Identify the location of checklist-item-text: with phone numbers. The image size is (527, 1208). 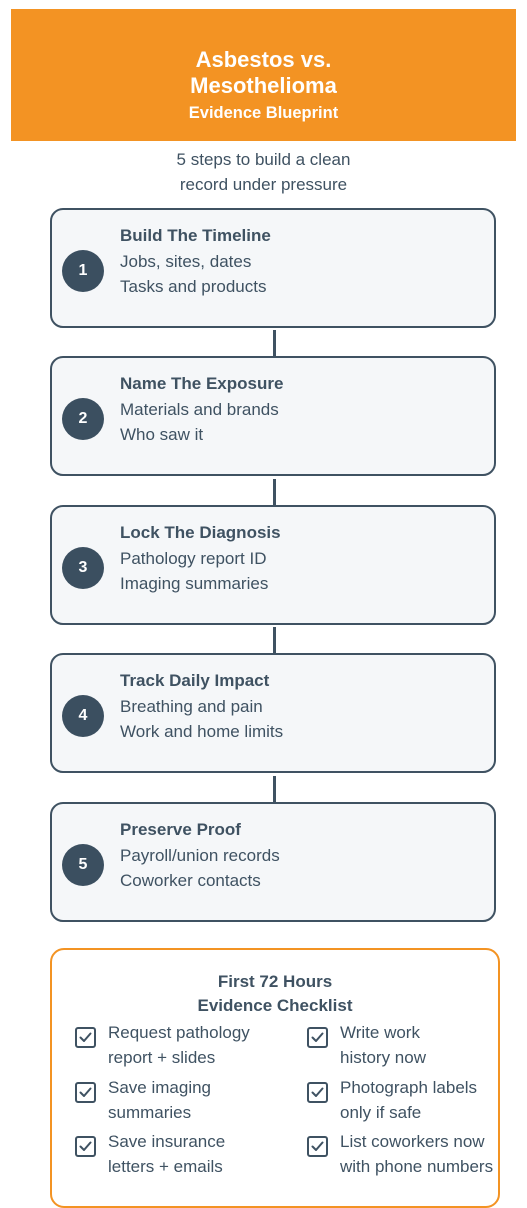
(417, 1166).